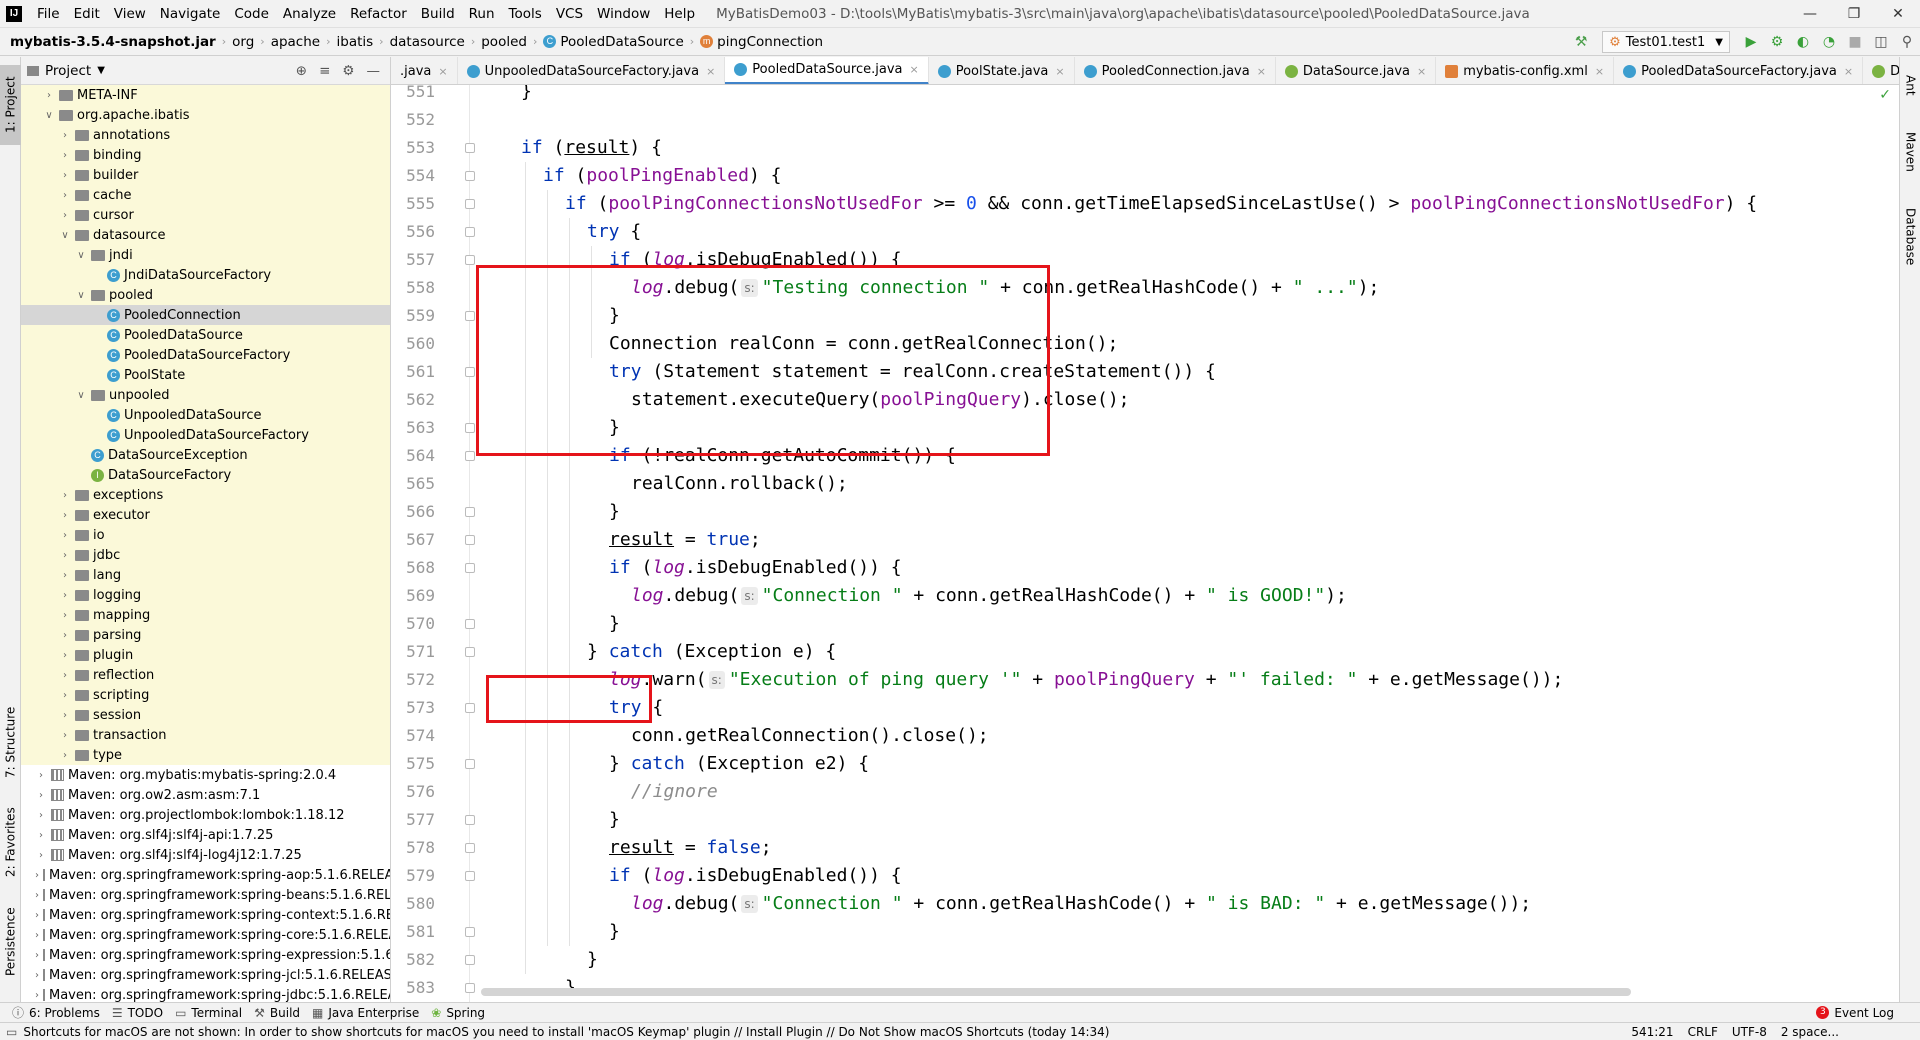  What do you see at coordinates (1739, 70) in the screenshot?
I see `editor-tab: PooledDataSourceFactory.java ×` at bounding box center [1739, 70].